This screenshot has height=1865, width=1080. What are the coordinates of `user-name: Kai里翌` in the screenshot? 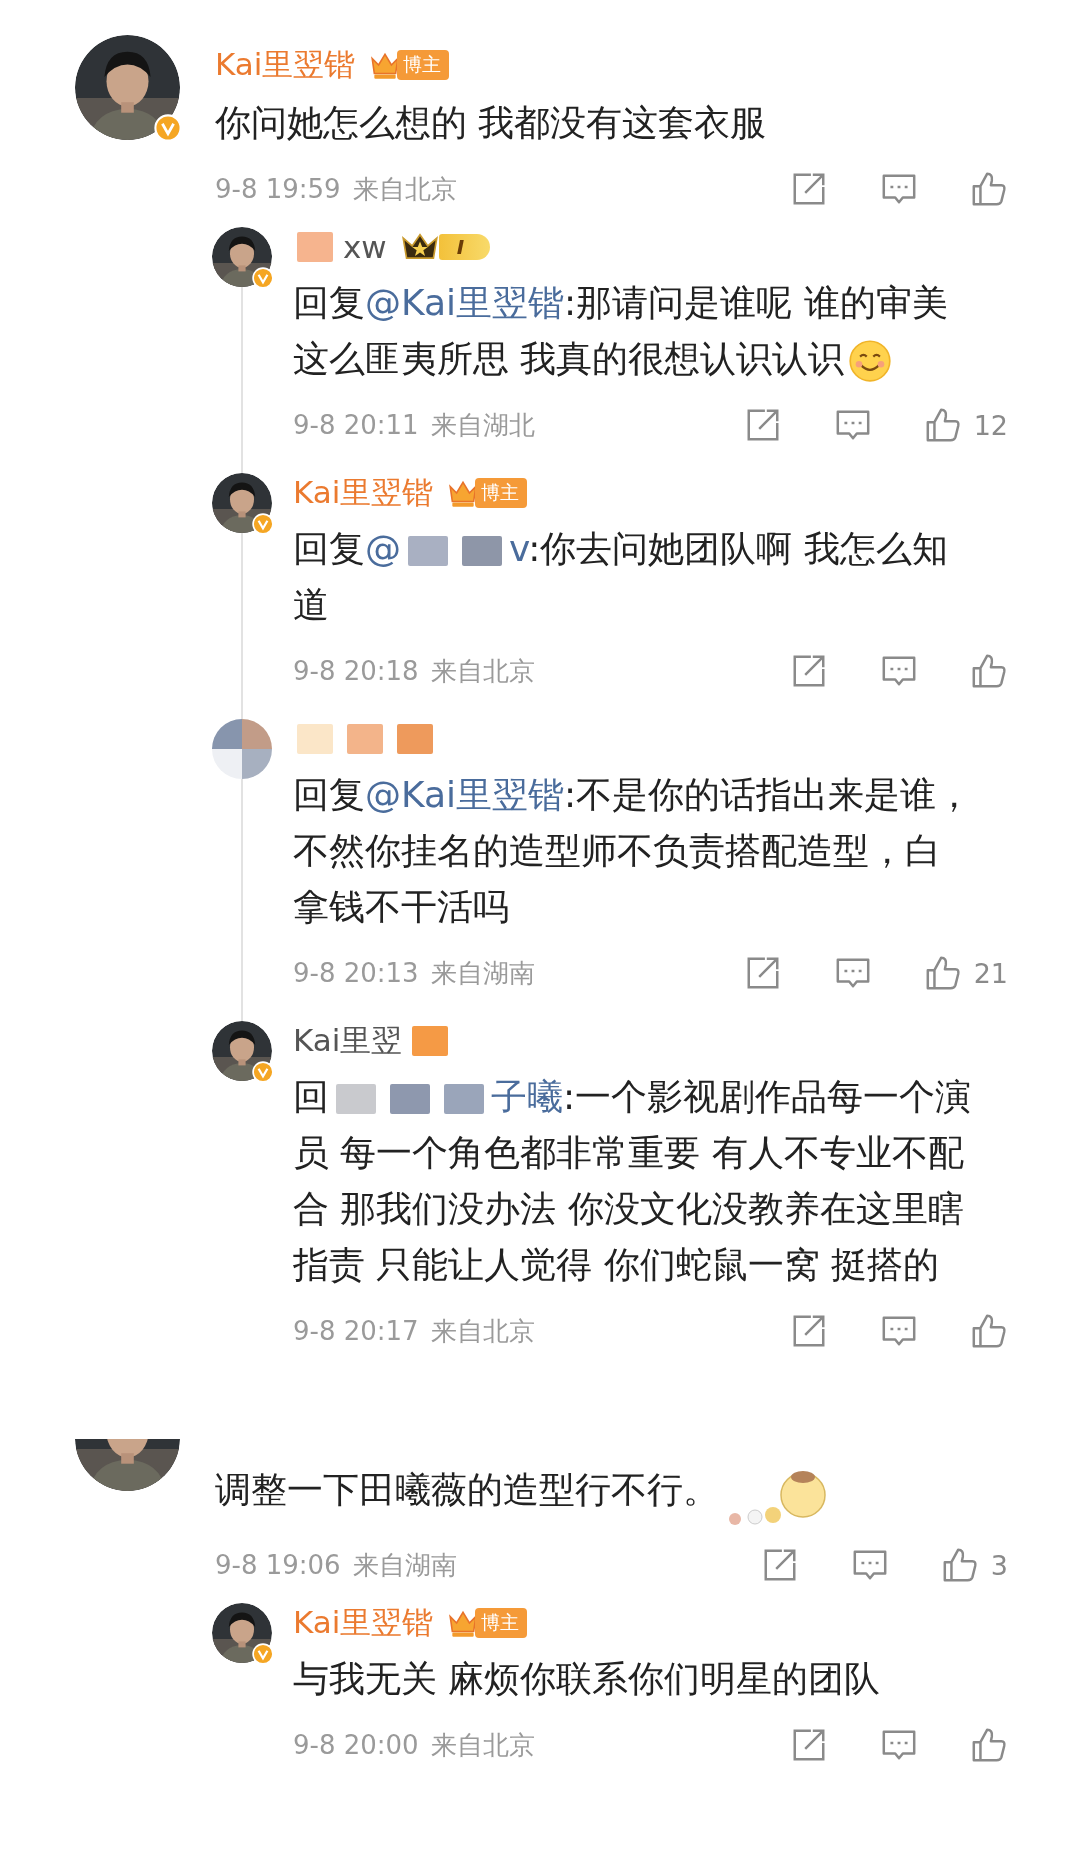 It's located at (348, 1041).